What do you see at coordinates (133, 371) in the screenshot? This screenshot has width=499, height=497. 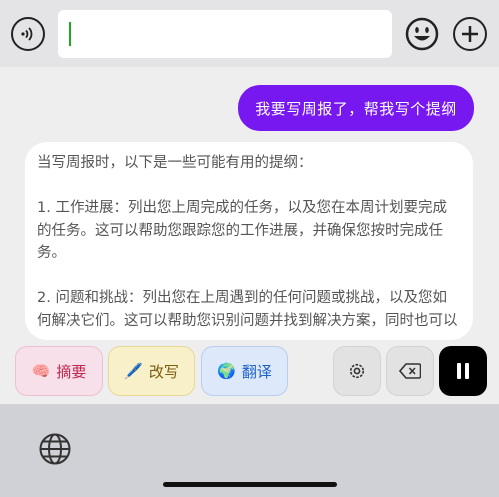 I see `pen-icon: 🖊️` at bounding box center [133, 371].